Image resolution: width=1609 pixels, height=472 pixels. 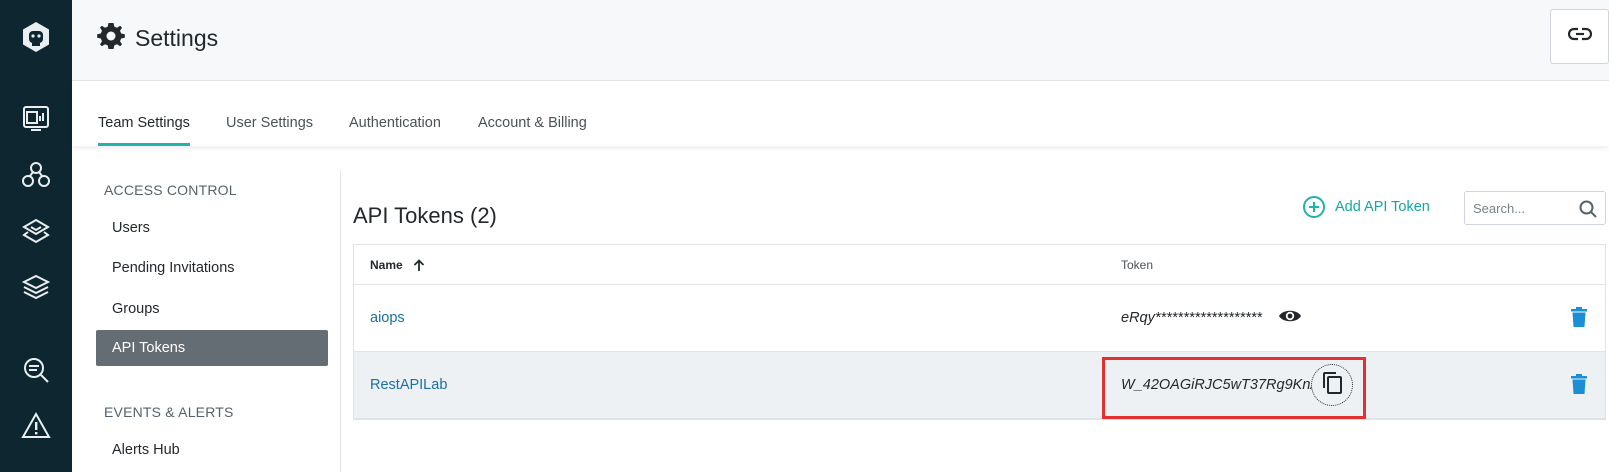 What do you see at coordinates (425, 215) in the screenshot?
I see `tokens-heading: API Tokens (2)` at bounding box center [425, 215].